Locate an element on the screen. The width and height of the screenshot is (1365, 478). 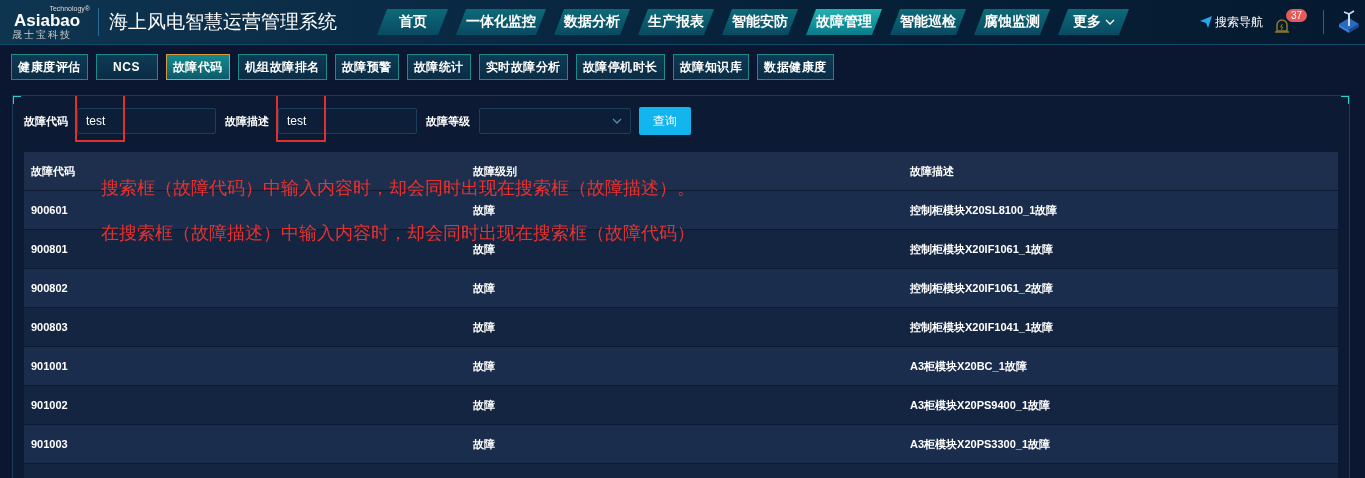
nav-tab: 生产报表 is located at coordinates (676, 22).